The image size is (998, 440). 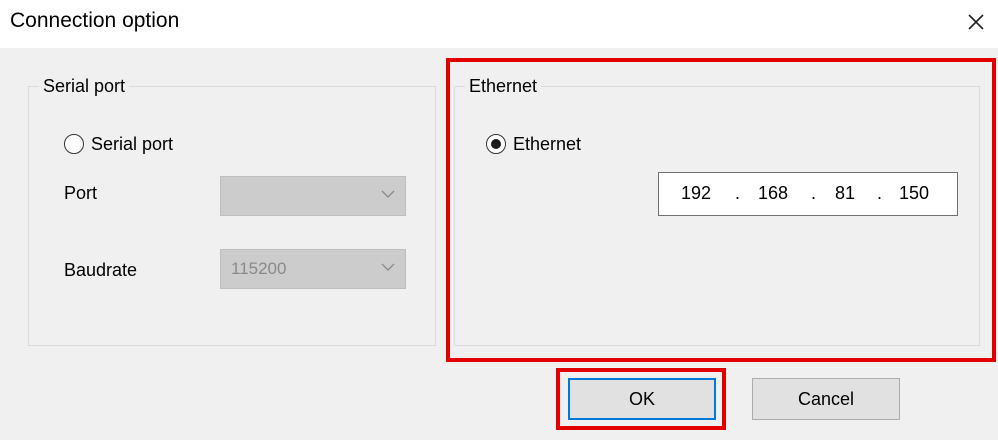 I want to click on ip-octet-4: 150, so click(x=914, y=193).